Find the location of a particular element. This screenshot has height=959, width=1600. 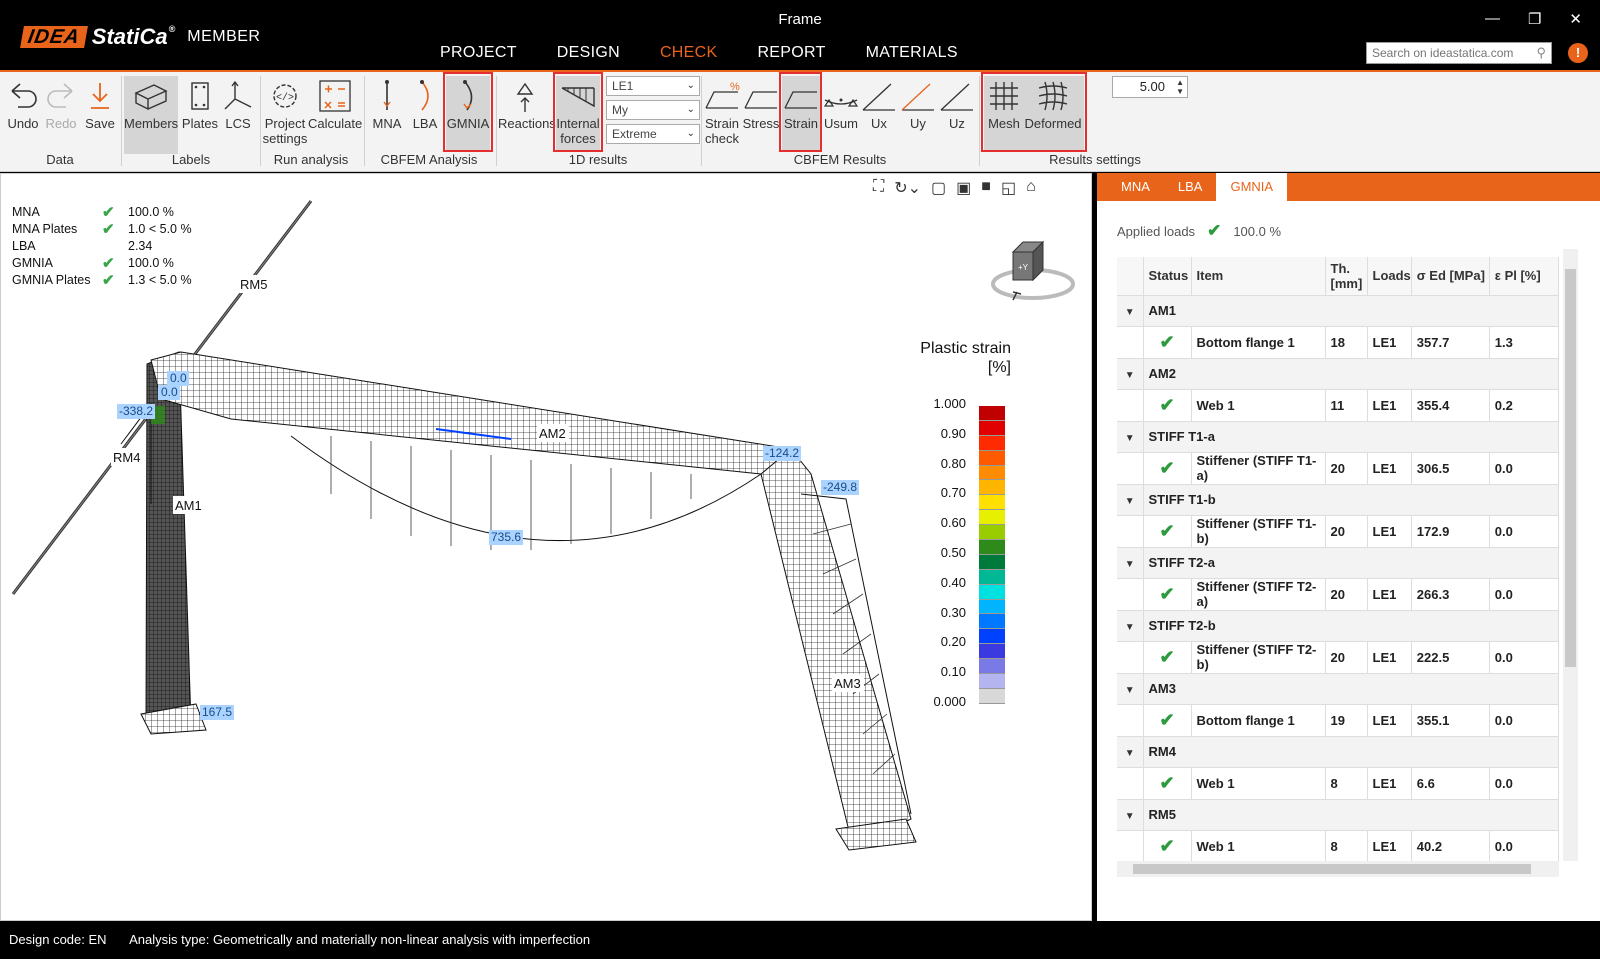

lcs-button: LCS is located at coordinates (238, 116).